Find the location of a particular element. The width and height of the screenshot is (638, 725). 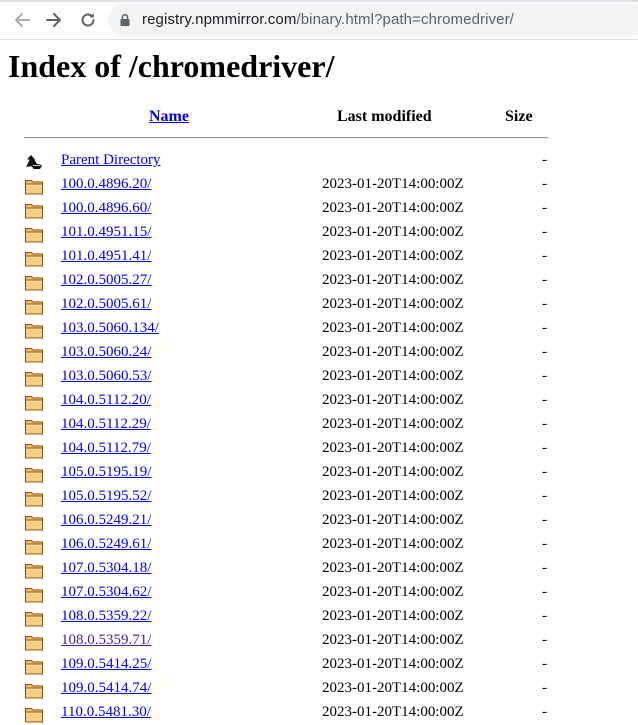

directory-link: 106.0.5249.61/ is located at coordinates (106, 544).